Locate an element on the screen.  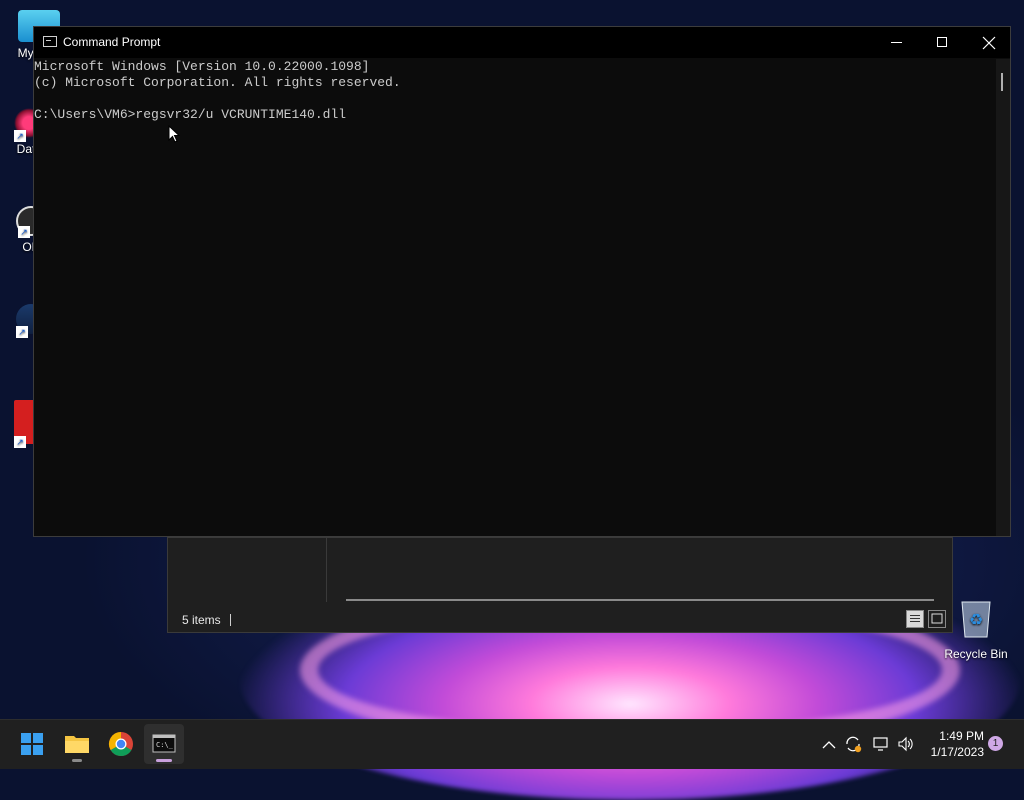
maximize-icon is located at coordinates (942, 42).